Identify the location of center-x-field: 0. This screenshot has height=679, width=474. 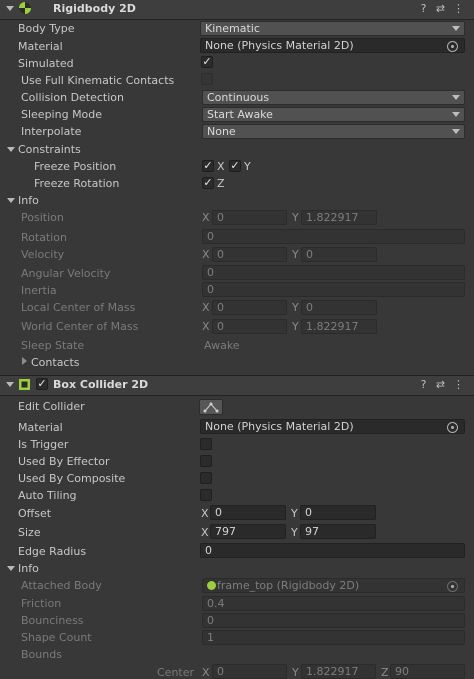
(249, 671).